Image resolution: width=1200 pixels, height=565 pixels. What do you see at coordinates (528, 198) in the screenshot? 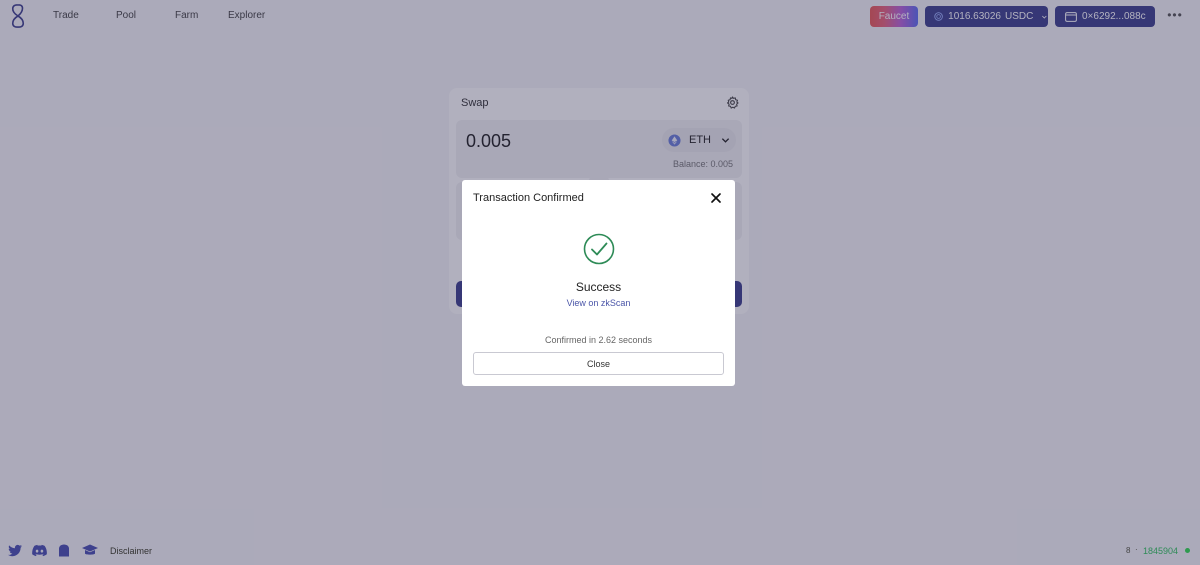
I see `modal-title: Transaction Confirmed` at bounding box center [528, 198].